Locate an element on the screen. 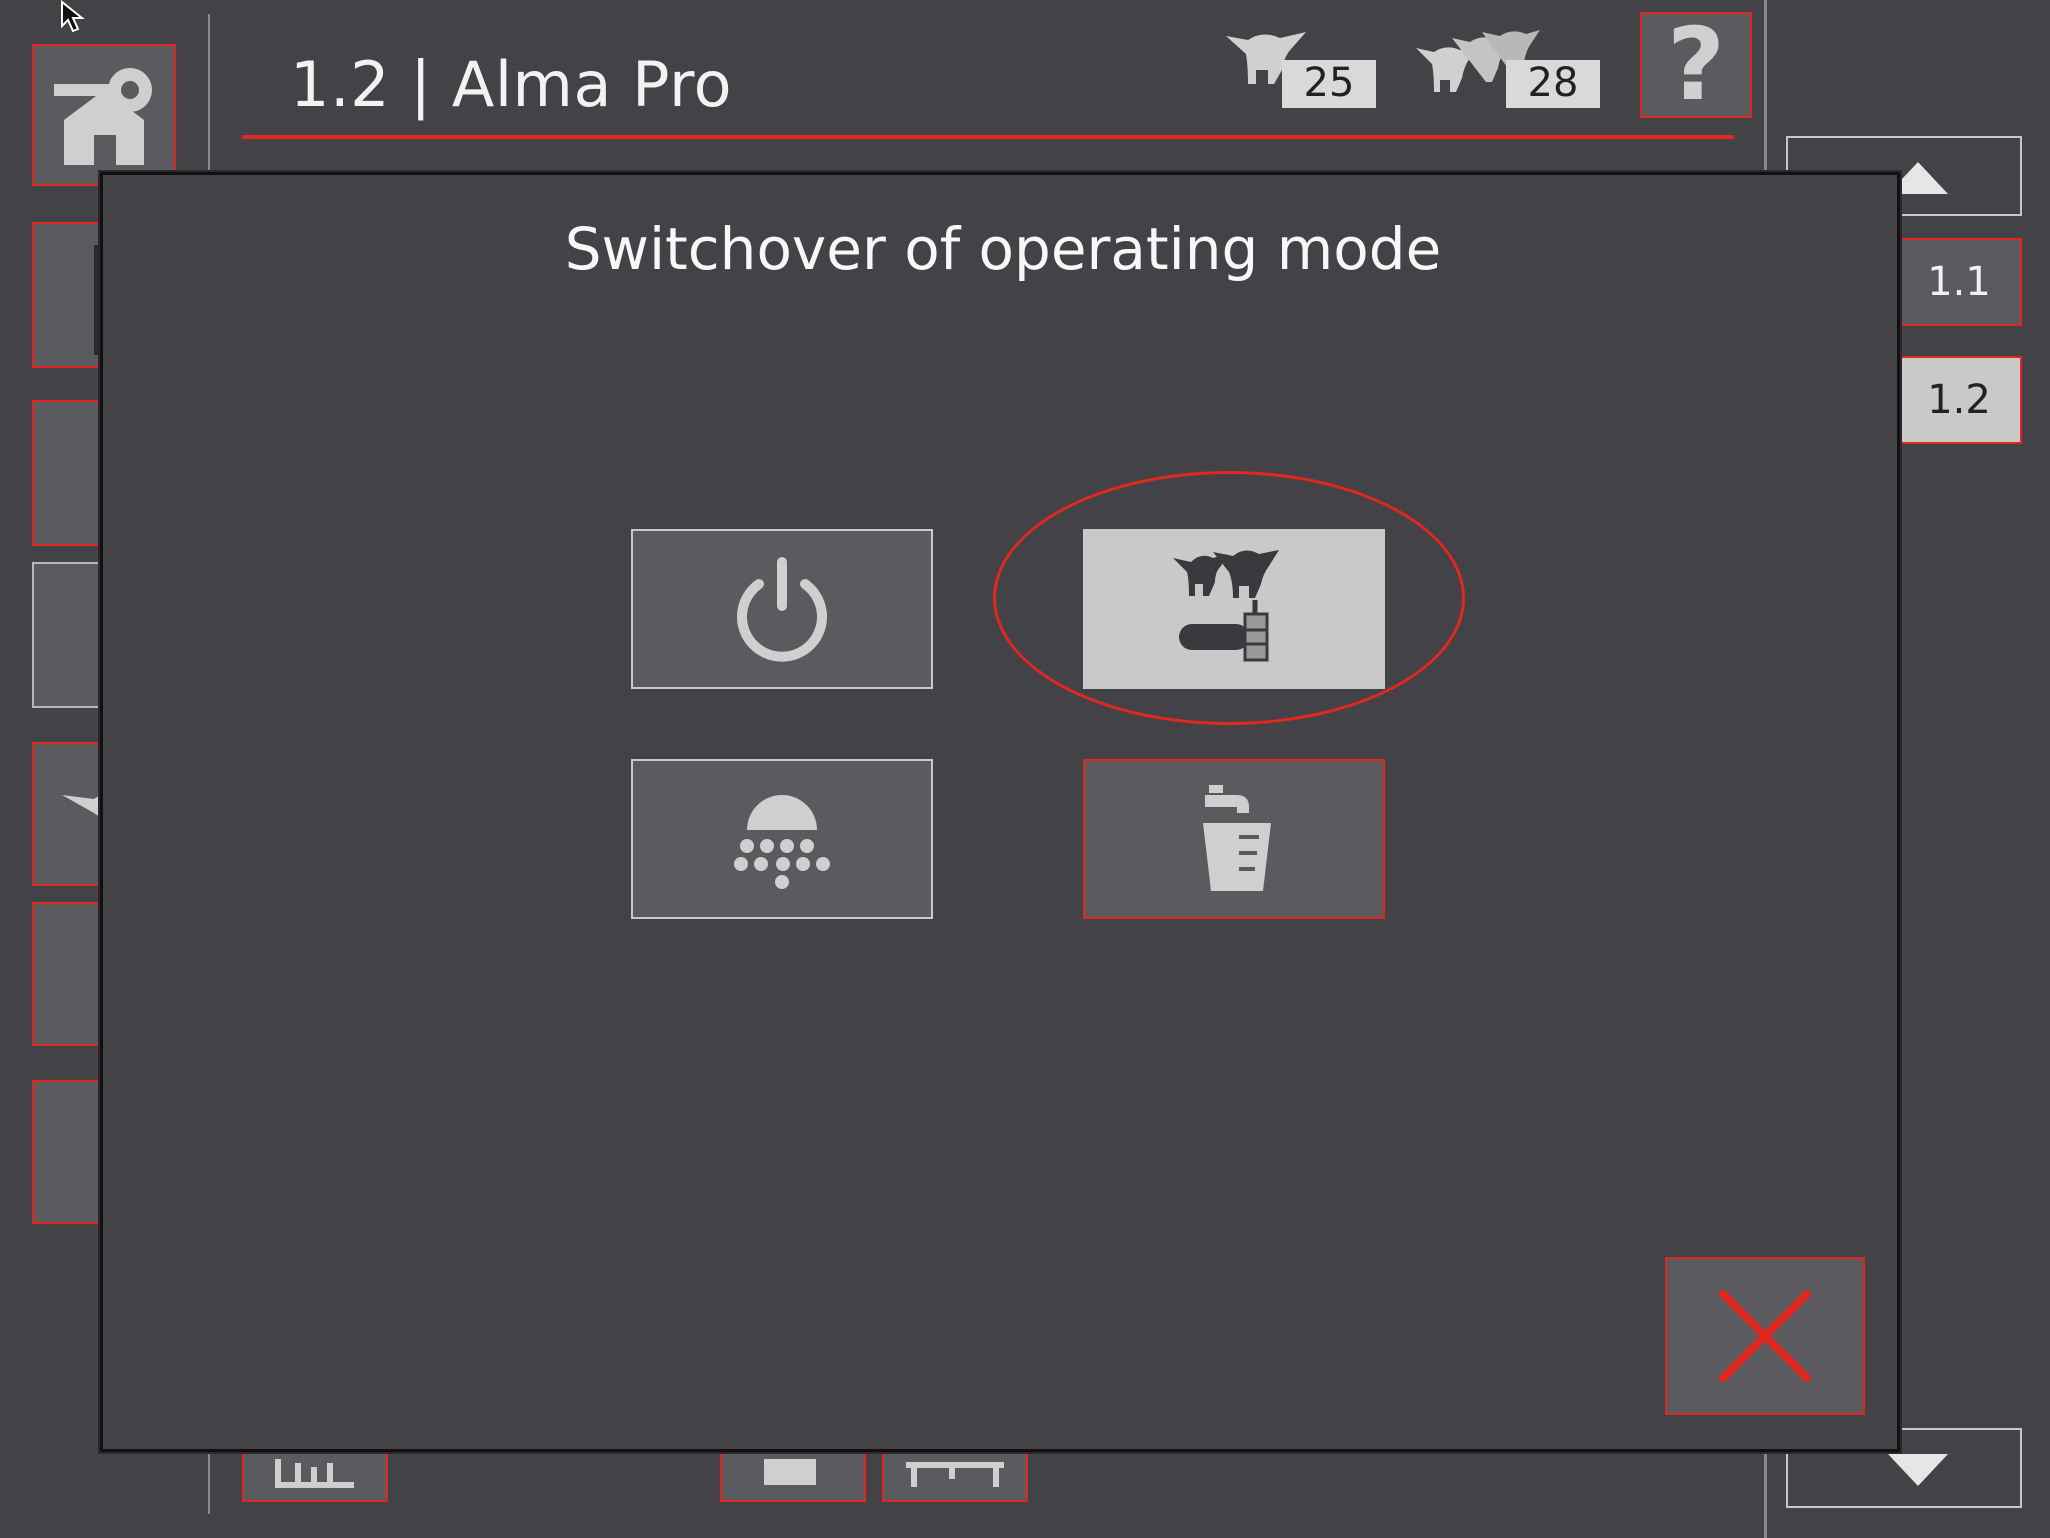  mode-water-tank-button is located at coordinates (1234, 839).